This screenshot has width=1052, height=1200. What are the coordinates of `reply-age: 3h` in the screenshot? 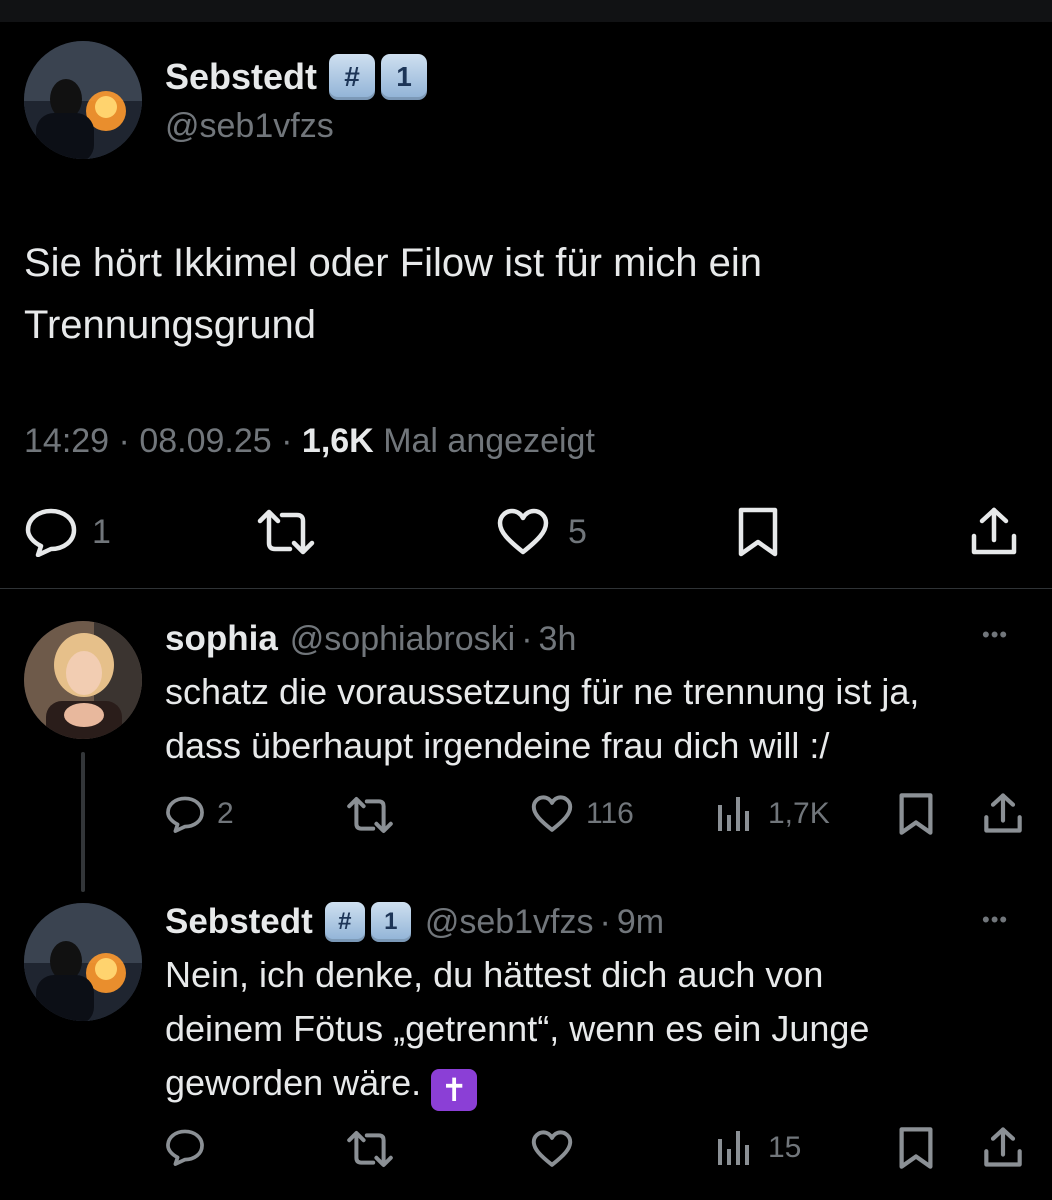 It's located at (558, 639).